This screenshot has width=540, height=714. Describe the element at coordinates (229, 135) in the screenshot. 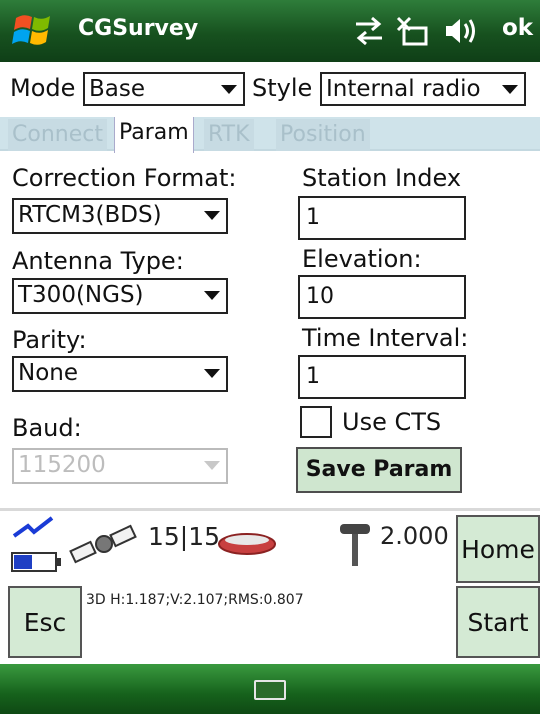

I see `tab-rtk: RTK` at that location.